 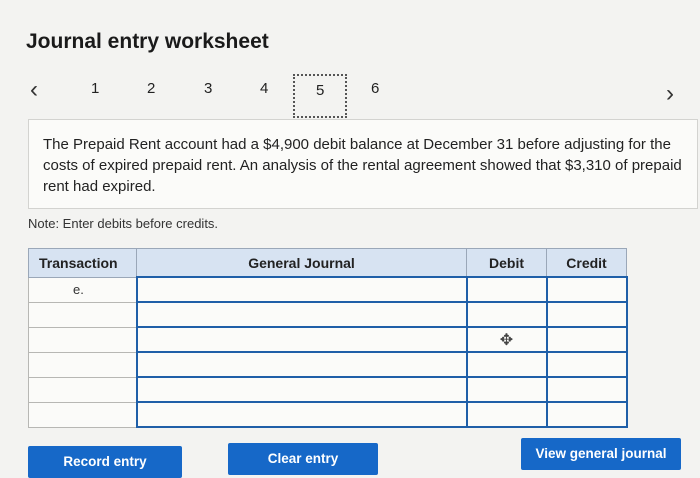 What do you see at coordinates (375, 88) in the screenshot?
I see `page-6-link: 6` at bounding box center [375, 88].